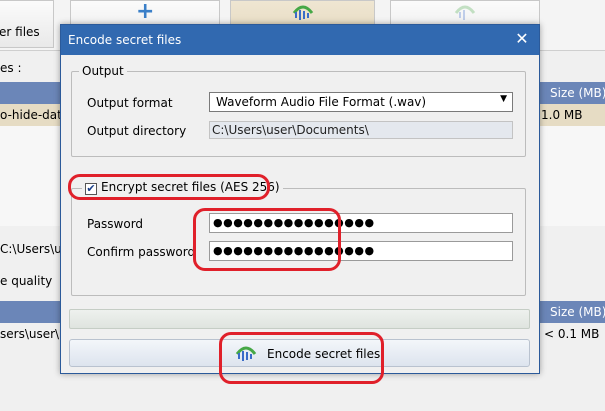  I want to click on file-size-cell: < 0.1 MB, so click(572, 334).